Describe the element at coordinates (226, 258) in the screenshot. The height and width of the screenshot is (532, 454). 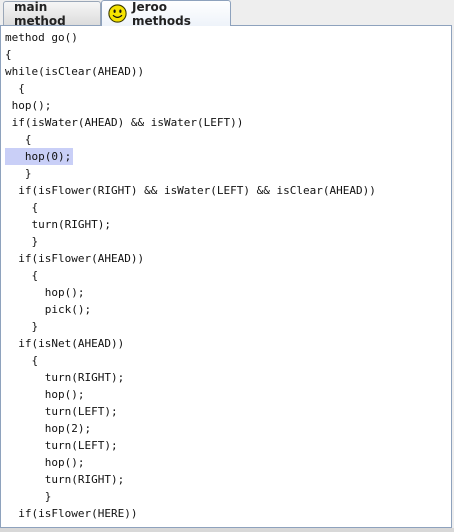
I see `code-line: if(isFlower(AHEAD))` at that location.